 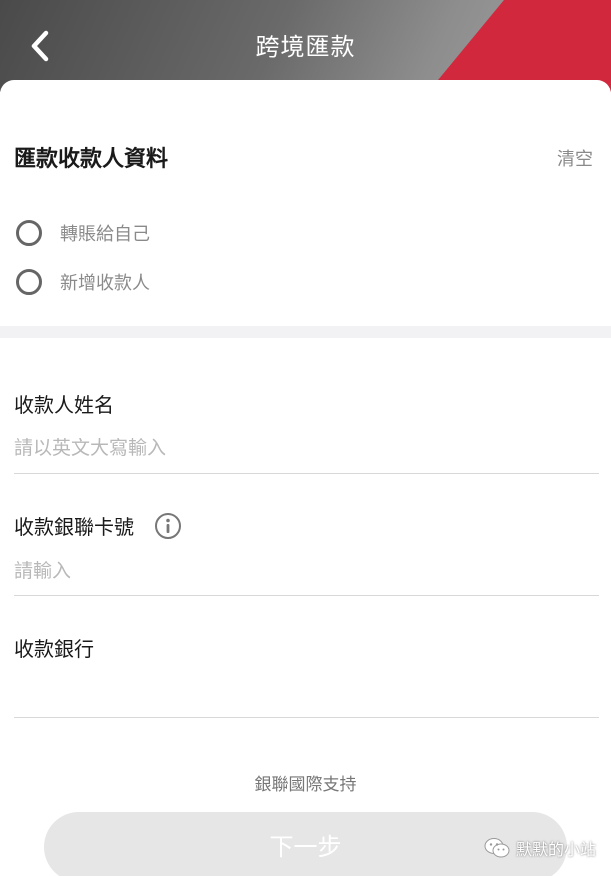 What do you see at coordinates (105, 234) in the screenshot?
I see `option-label: 轉賬給自己` at bounding box center [105, 234].